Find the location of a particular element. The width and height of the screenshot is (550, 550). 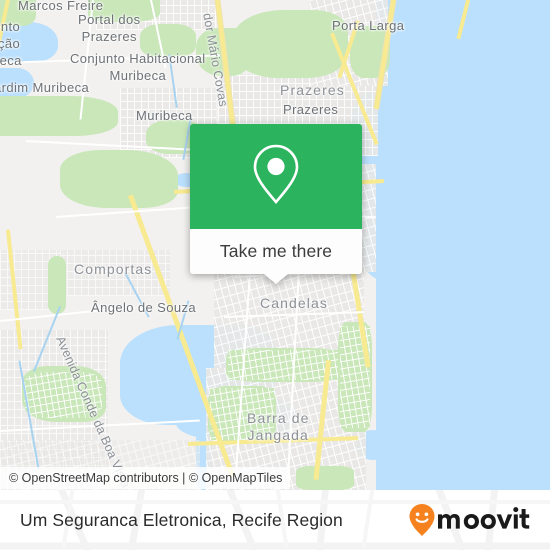

page-footer: Um Seguranca Eletronica, Recife Region is located at coordinates (275, 520).